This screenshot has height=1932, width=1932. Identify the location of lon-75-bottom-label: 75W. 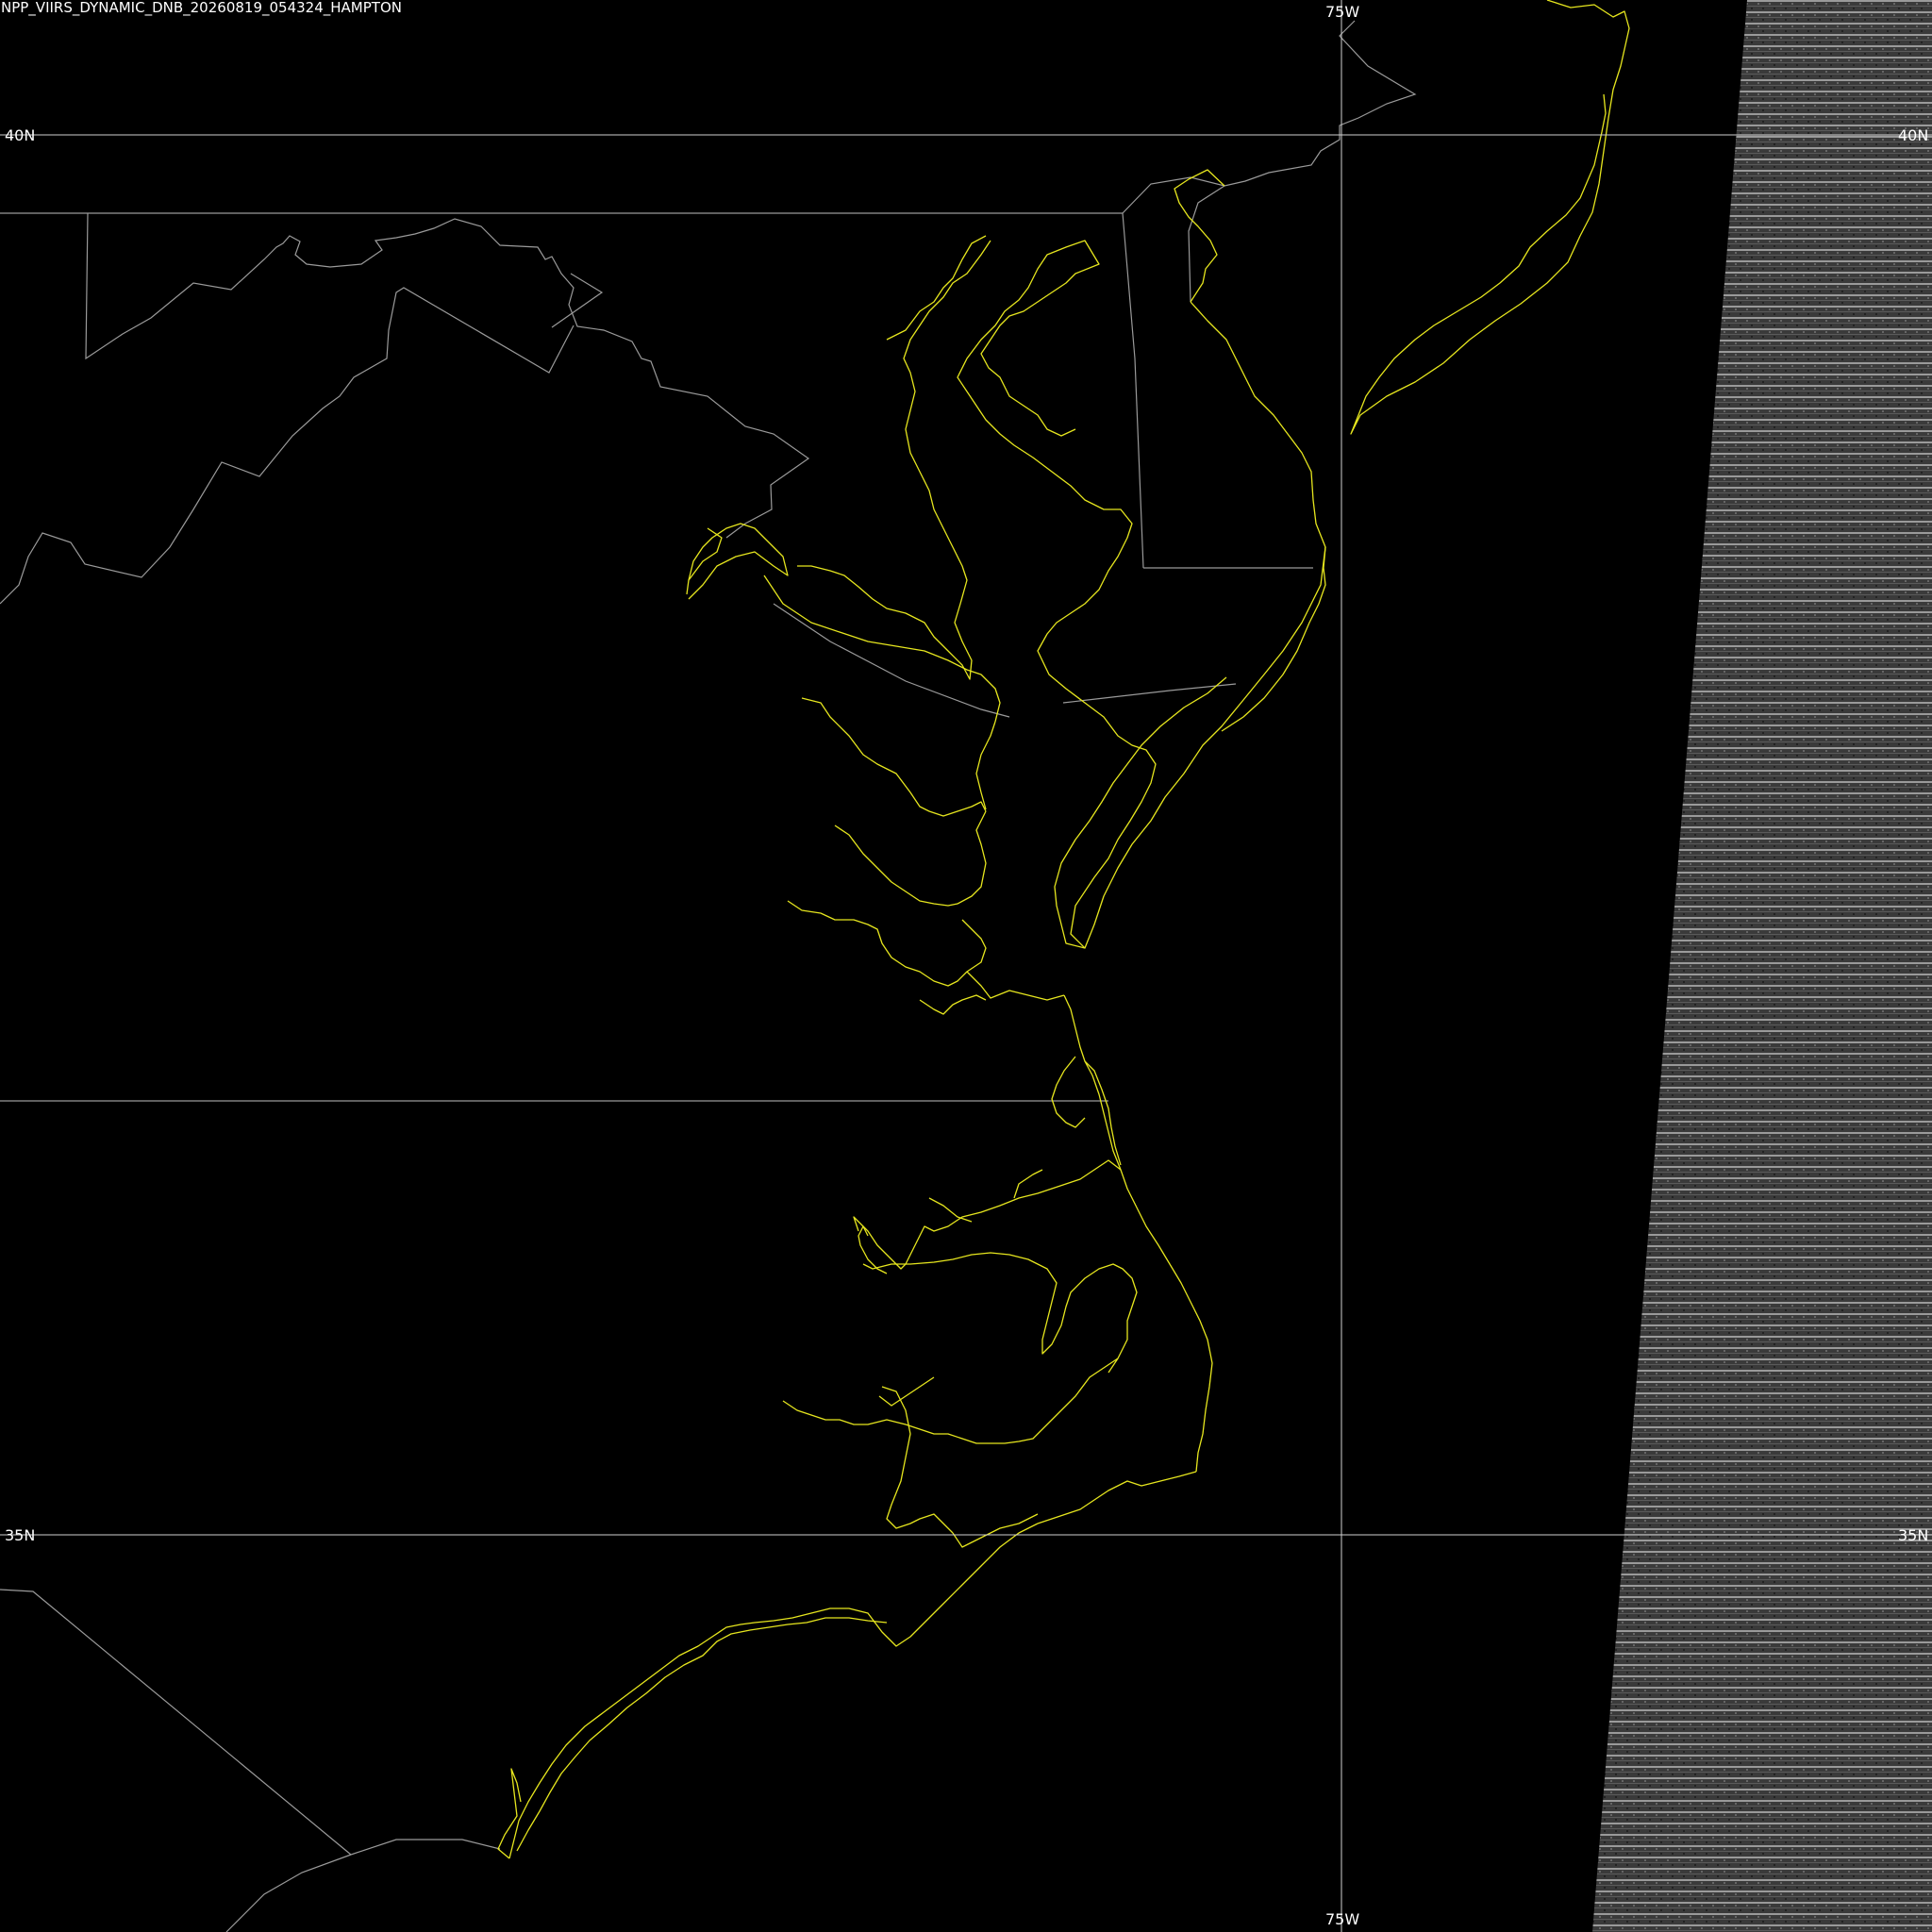
(1342, 1919).